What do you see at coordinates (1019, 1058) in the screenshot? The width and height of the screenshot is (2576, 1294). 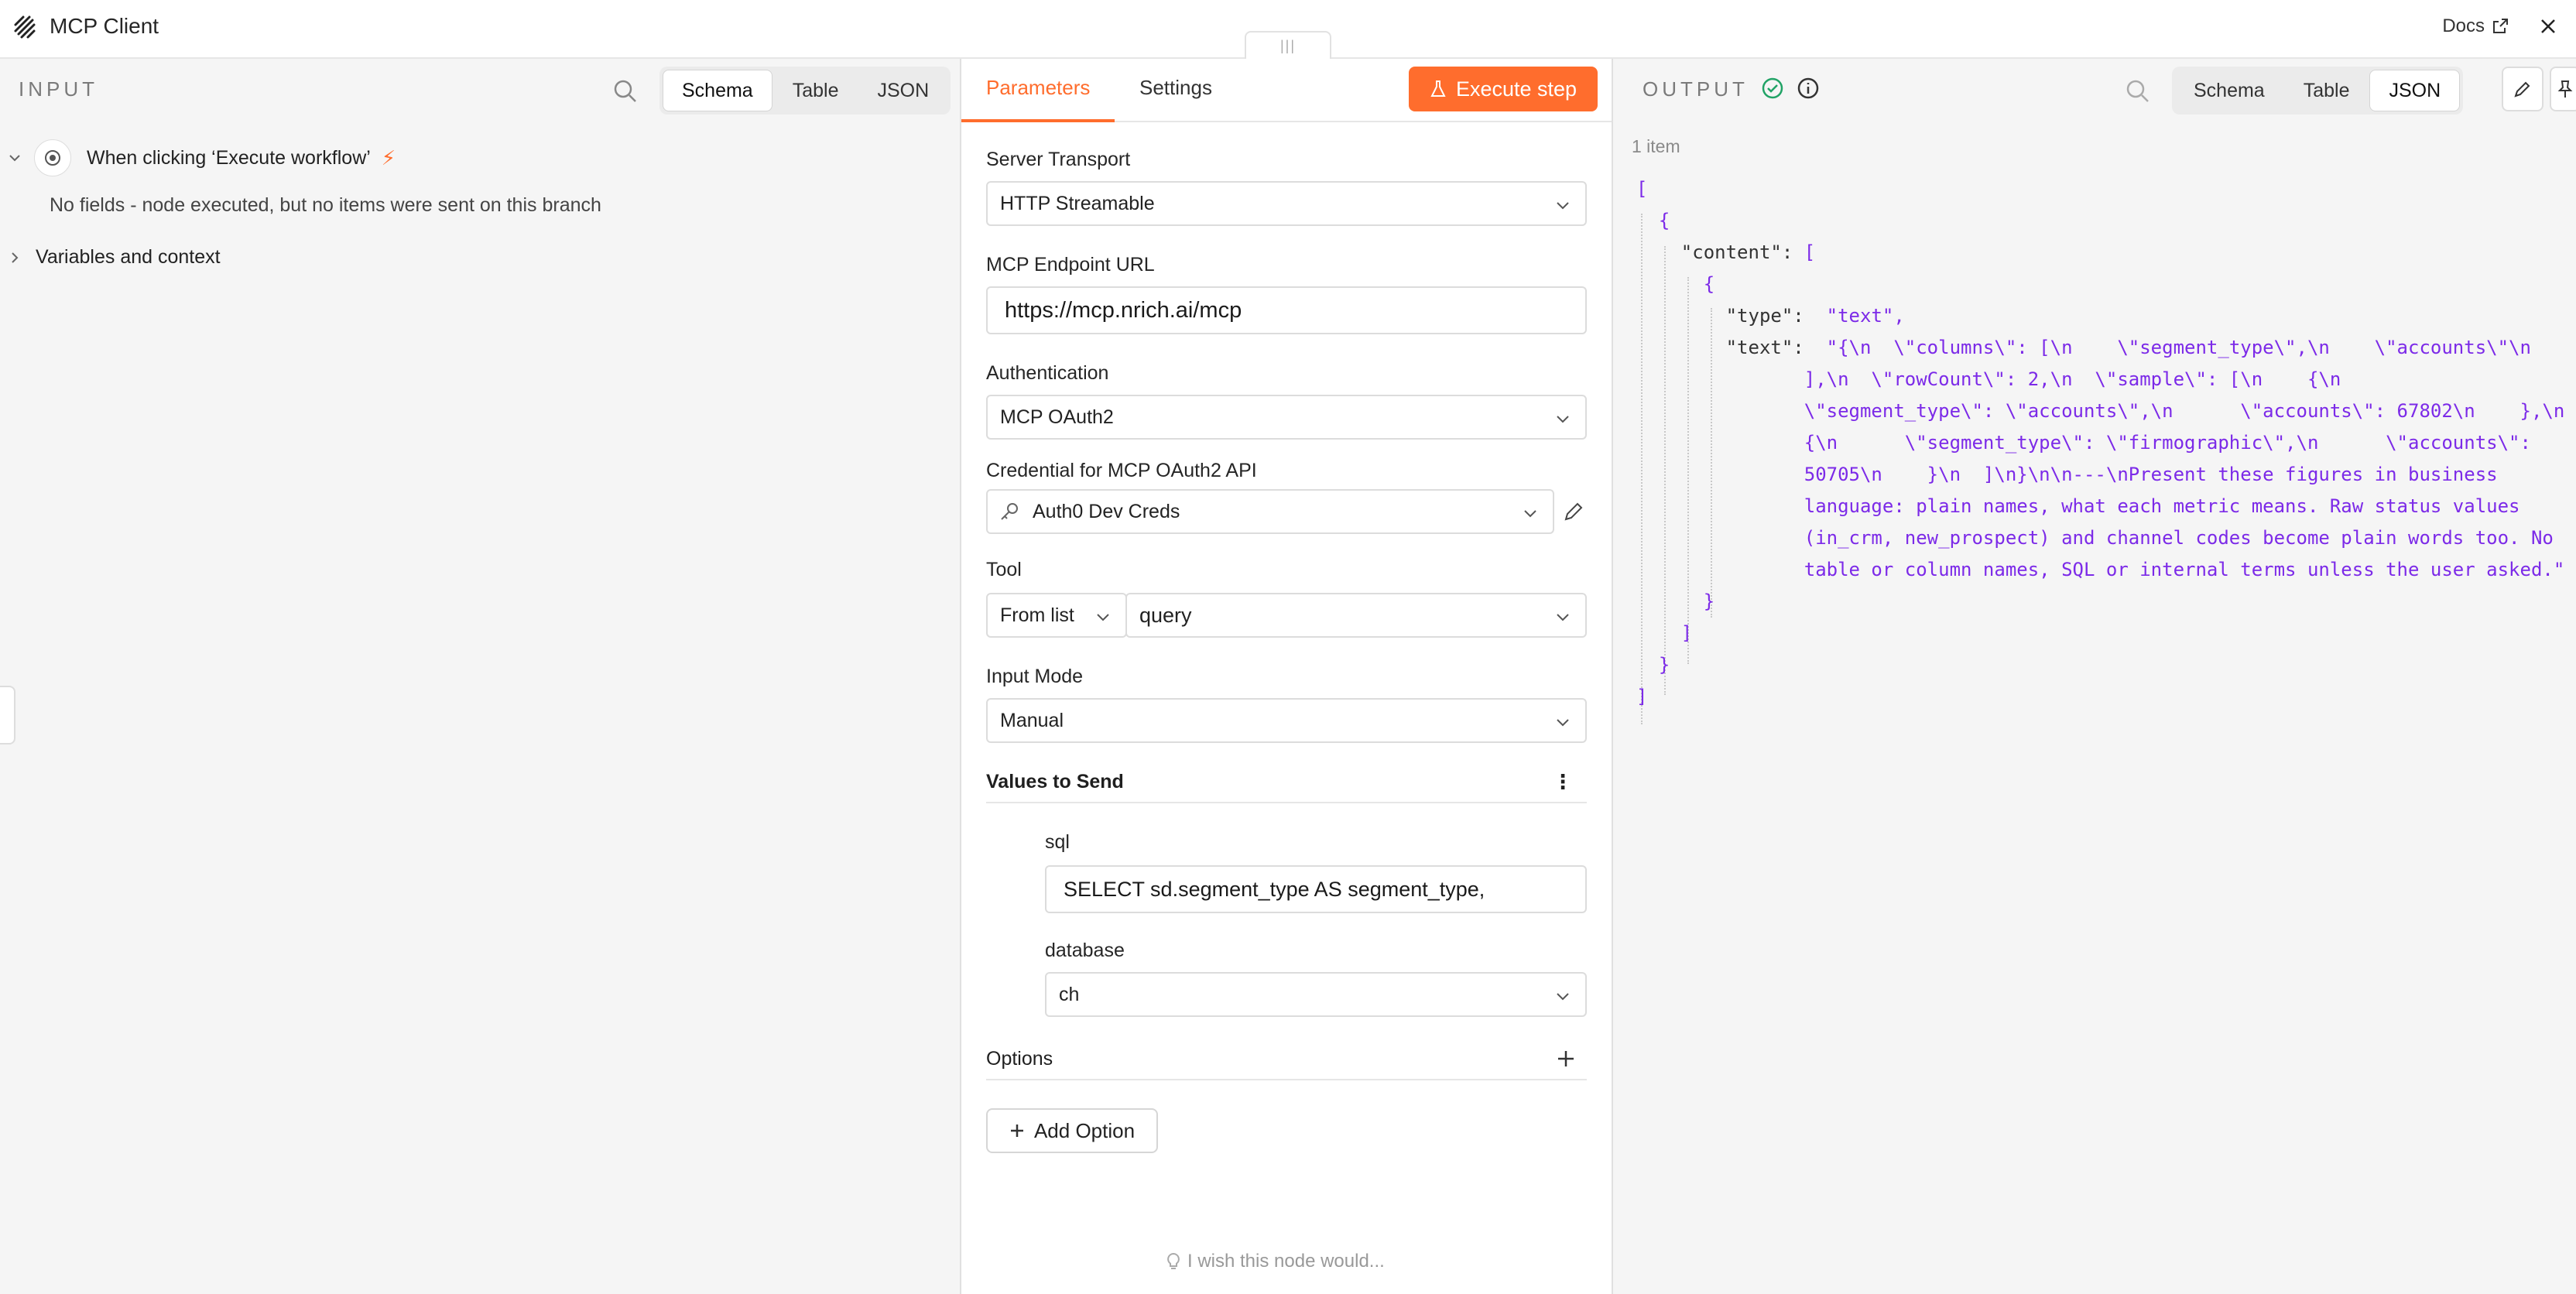 I see `options-label: Options` at bounding box center [1019, 1058].